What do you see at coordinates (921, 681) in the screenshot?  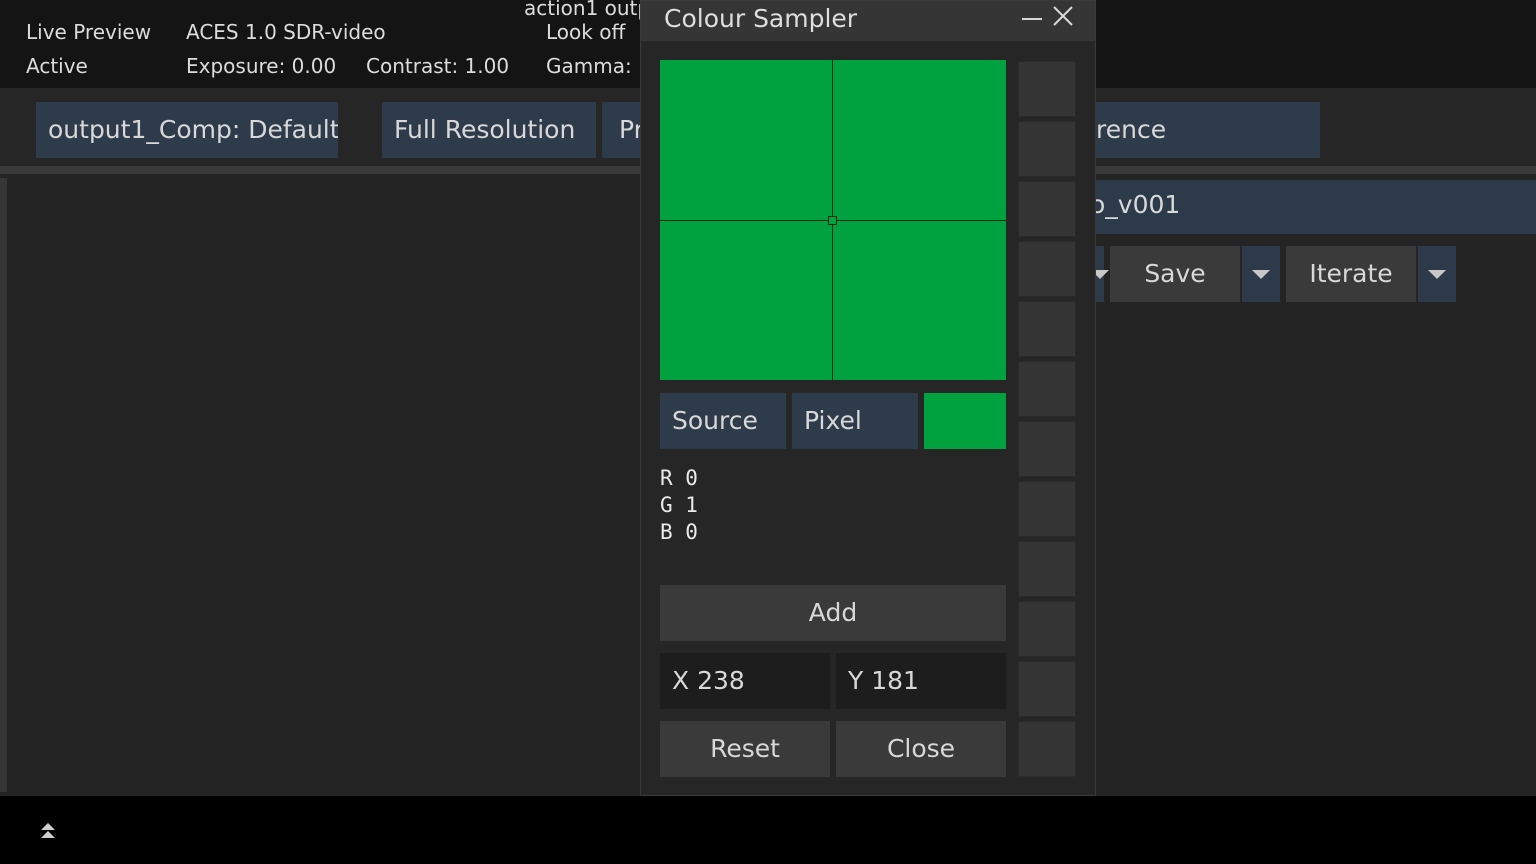 I see `y-coordinate-field: Y 181` at bounding box center [921, 681].